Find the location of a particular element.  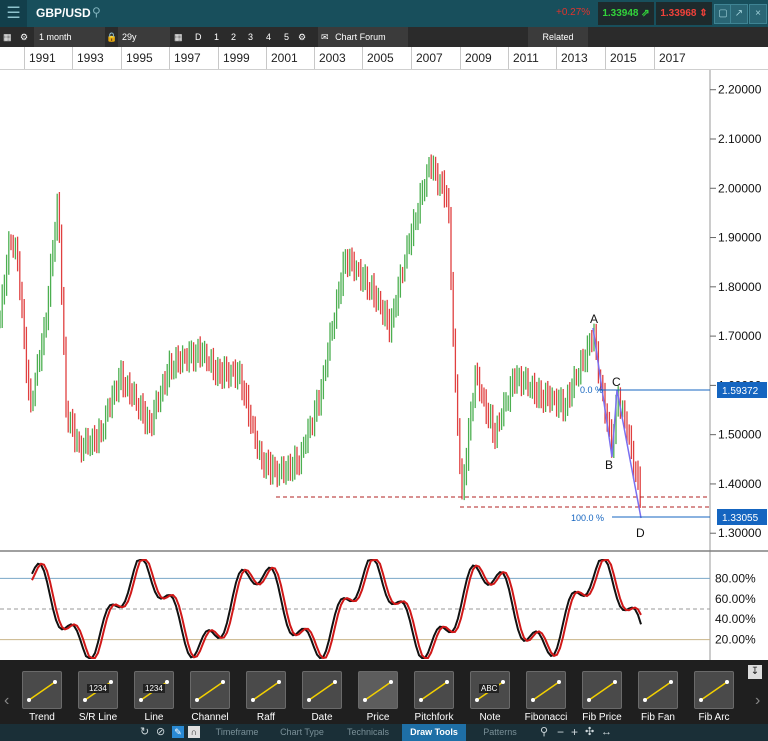

pitchfork-tool: Pitchfork is located at coordinates (434, 694).